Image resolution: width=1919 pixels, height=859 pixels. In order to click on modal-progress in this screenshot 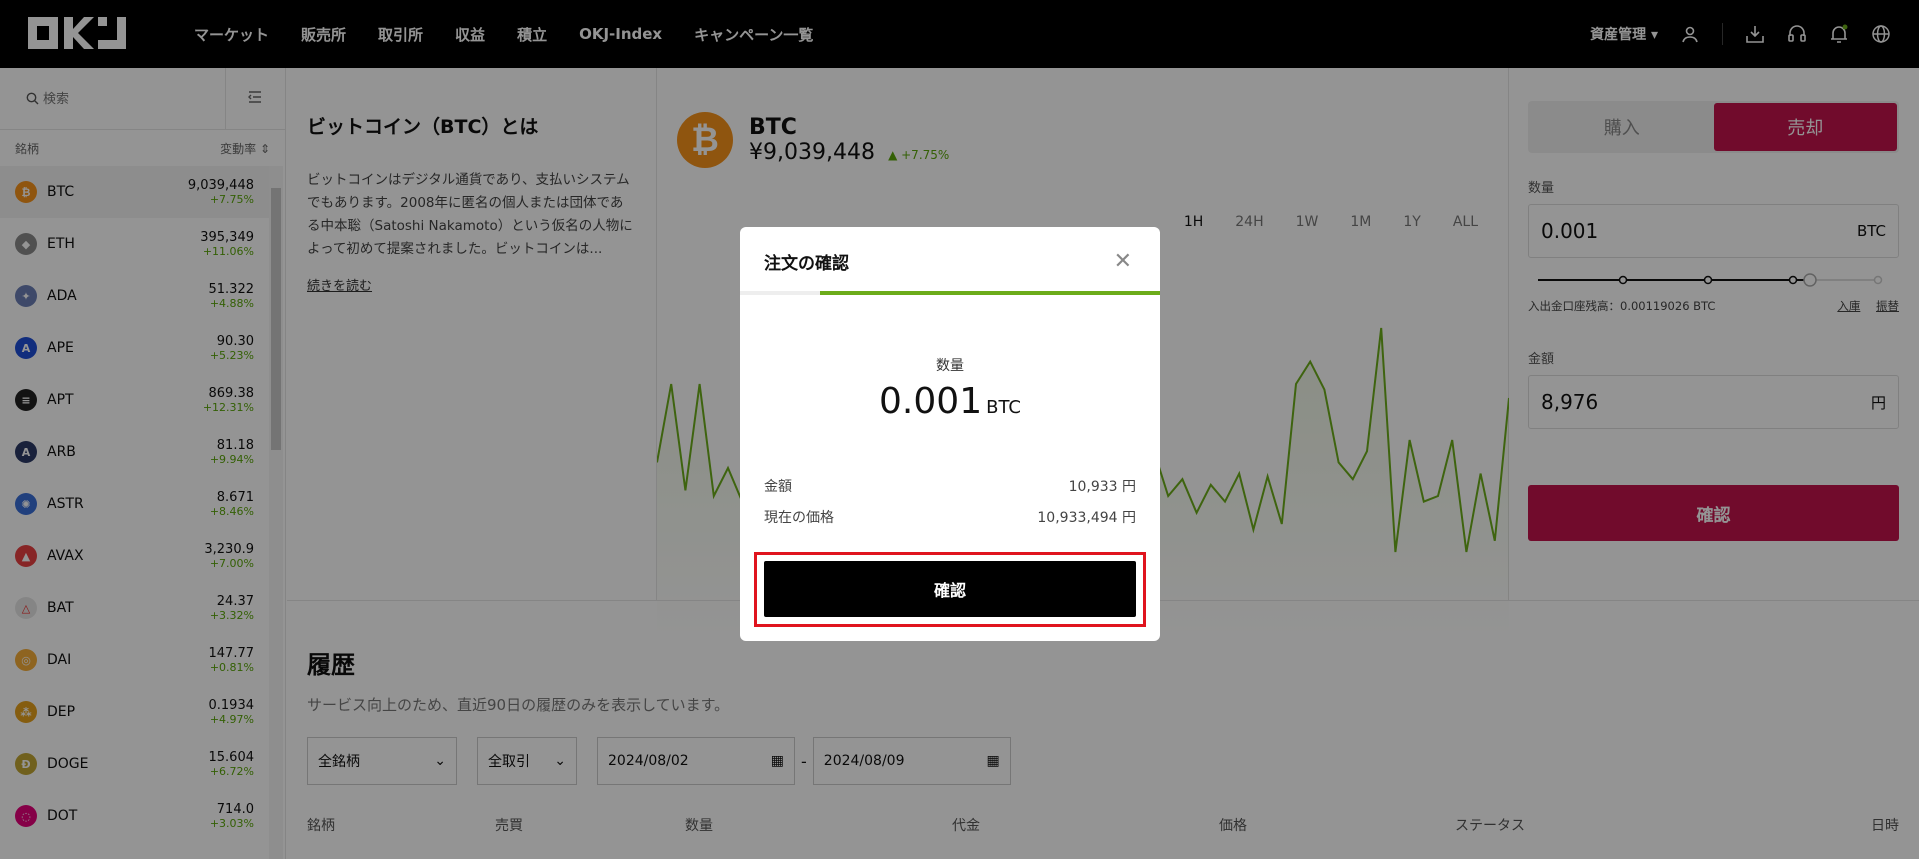, I will do `click(950, 293)`.